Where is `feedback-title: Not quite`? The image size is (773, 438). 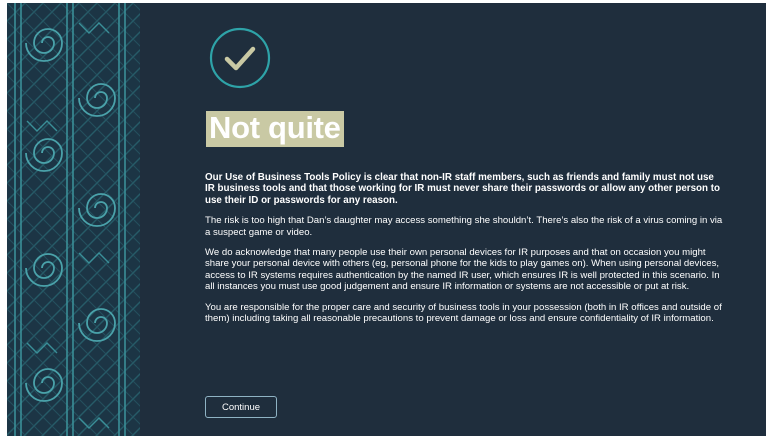
feedback-title: Not quite is located at coordinates (275, 129).